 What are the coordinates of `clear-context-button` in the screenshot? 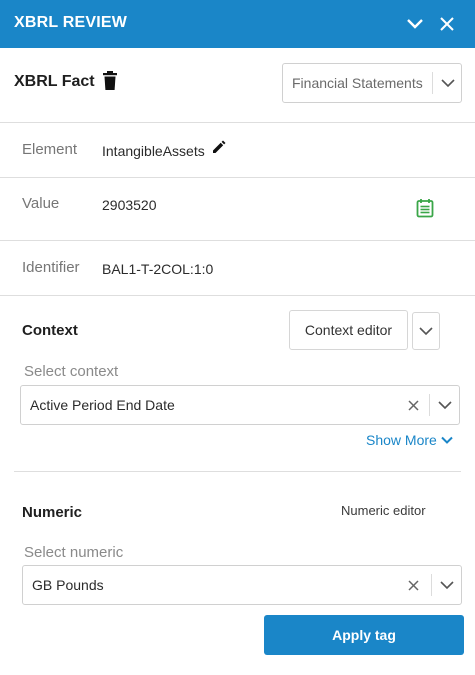 It's located at (413, 405).